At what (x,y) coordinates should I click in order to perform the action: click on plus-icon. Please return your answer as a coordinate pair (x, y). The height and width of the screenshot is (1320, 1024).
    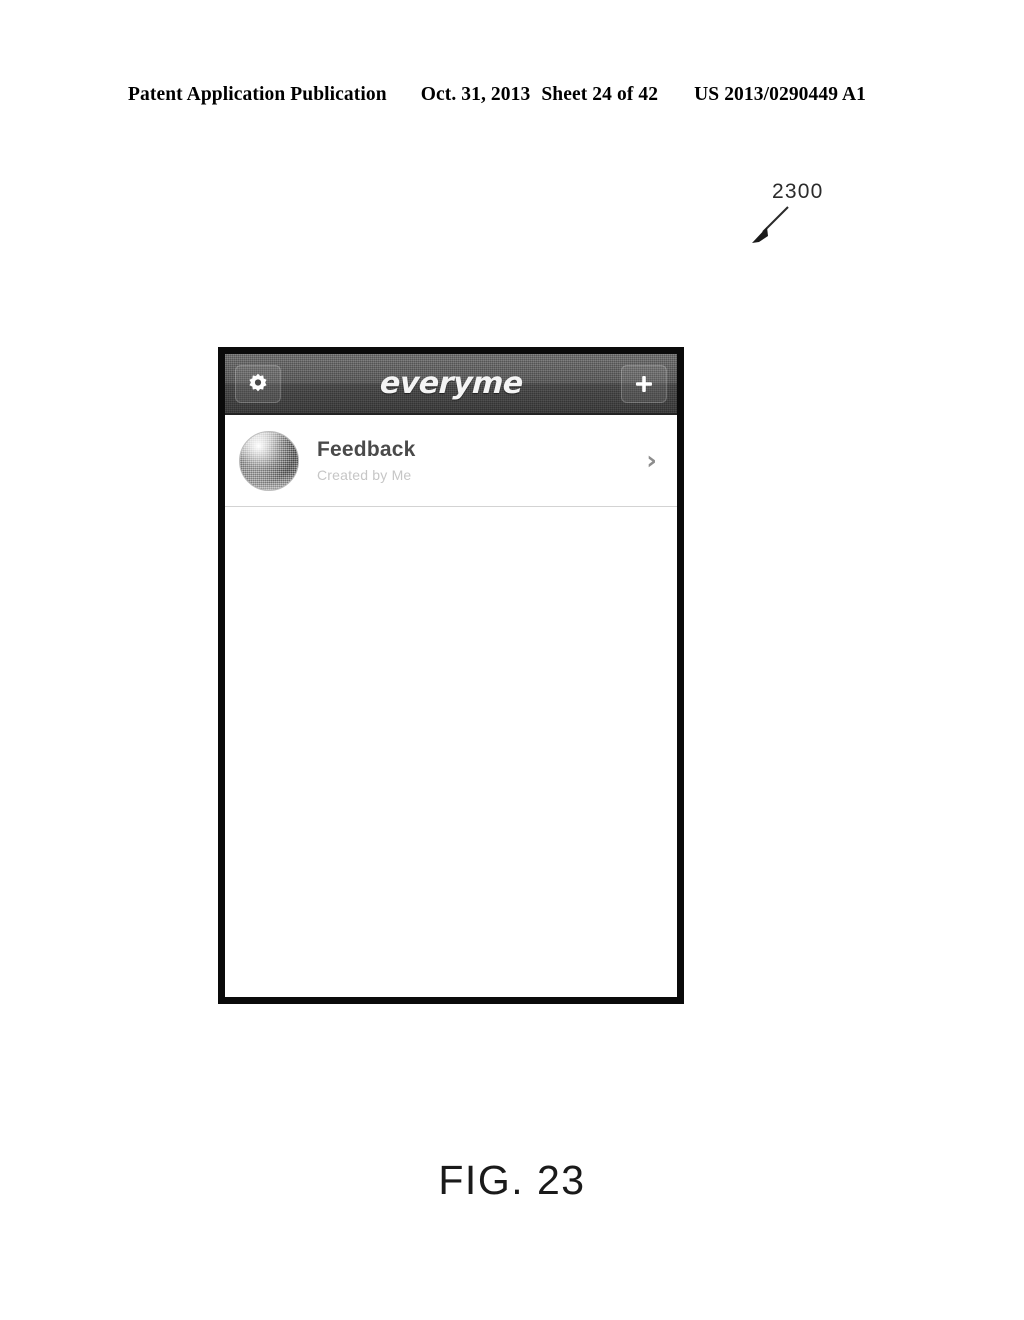
    Looking at the image, I should click on (644, 383).